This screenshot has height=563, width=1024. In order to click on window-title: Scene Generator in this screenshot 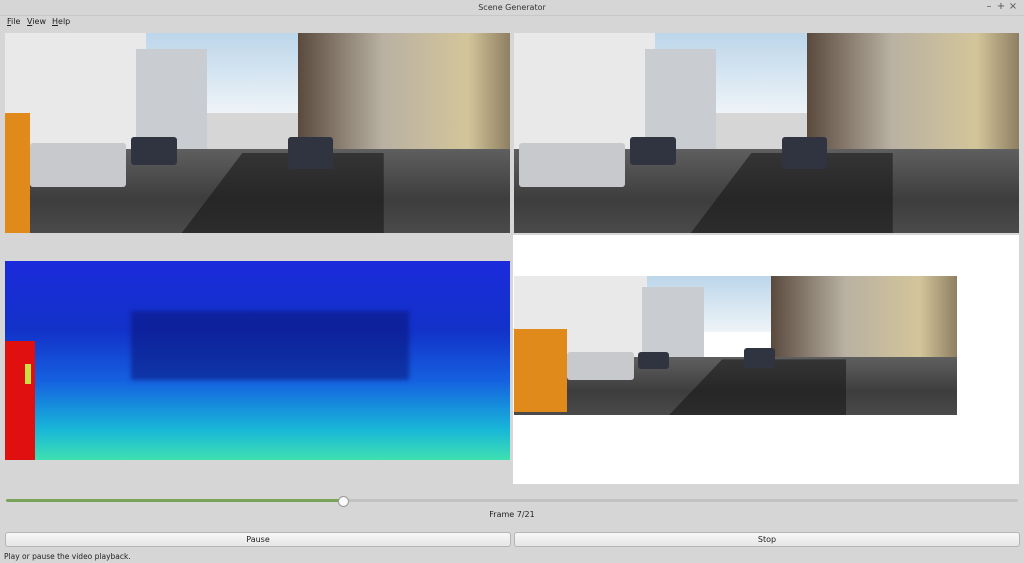, I will do `click(512, 7)`.